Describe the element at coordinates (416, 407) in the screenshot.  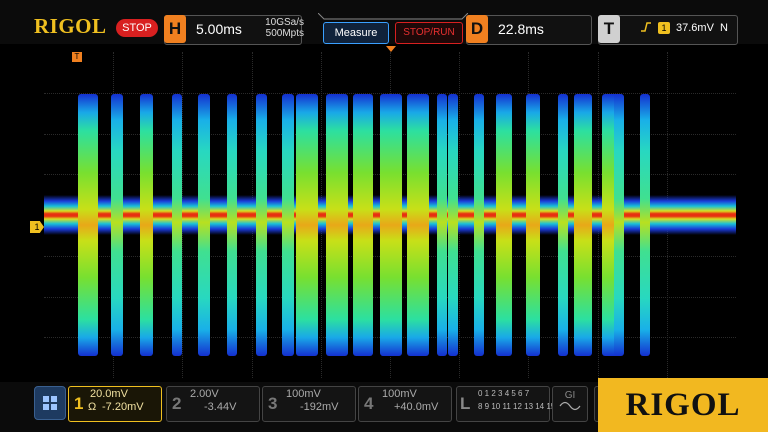
I see `channel4-offset: +40.0mV` at that location.